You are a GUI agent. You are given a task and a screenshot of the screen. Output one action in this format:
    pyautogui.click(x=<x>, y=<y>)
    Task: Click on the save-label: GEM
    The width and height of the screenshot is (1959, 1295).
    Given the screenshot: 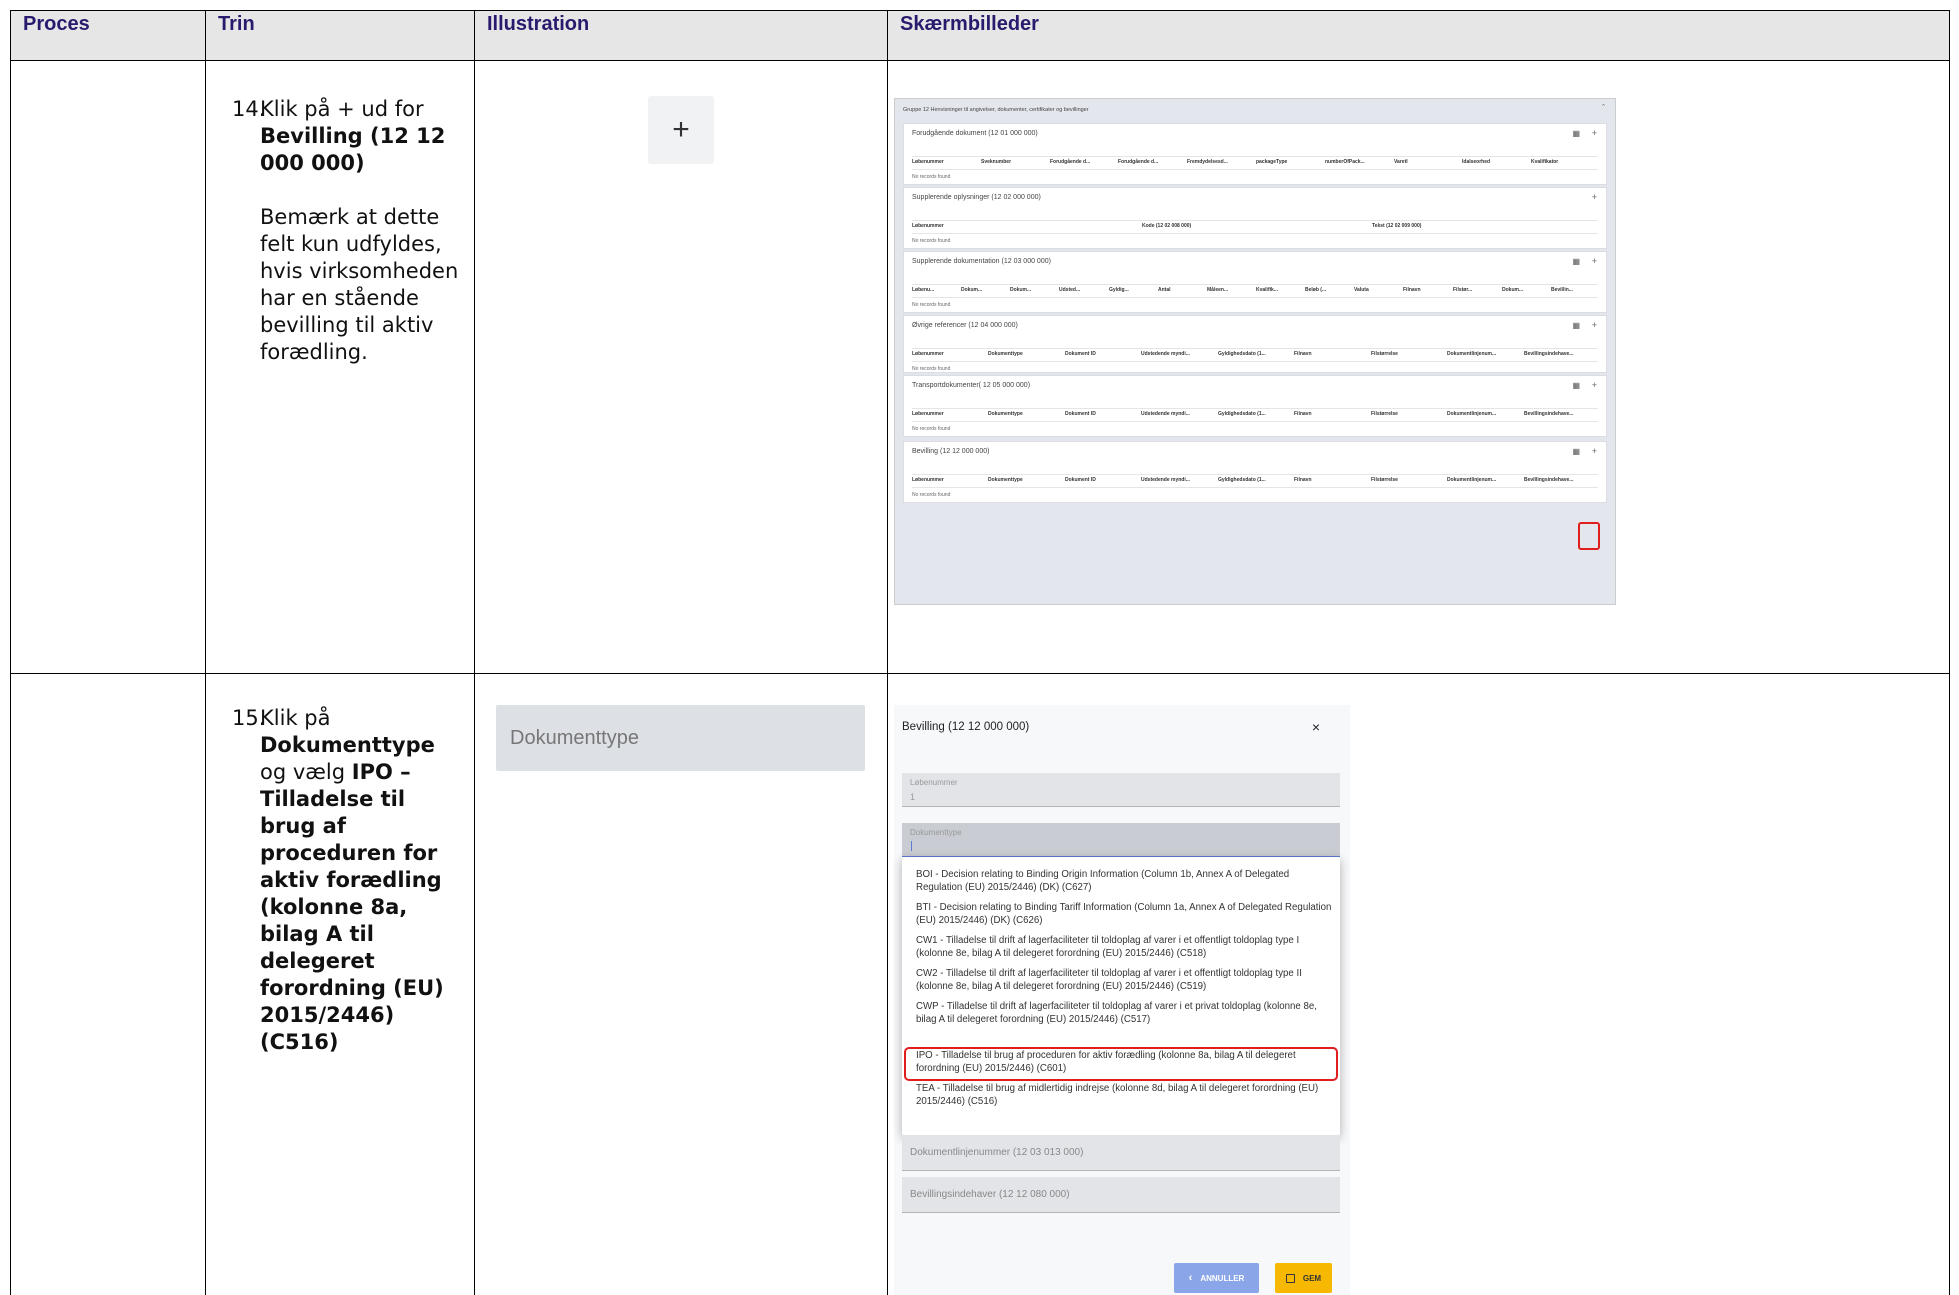 What is the action you would take?
    pyautogui.click(x=1312, y=1278)
    